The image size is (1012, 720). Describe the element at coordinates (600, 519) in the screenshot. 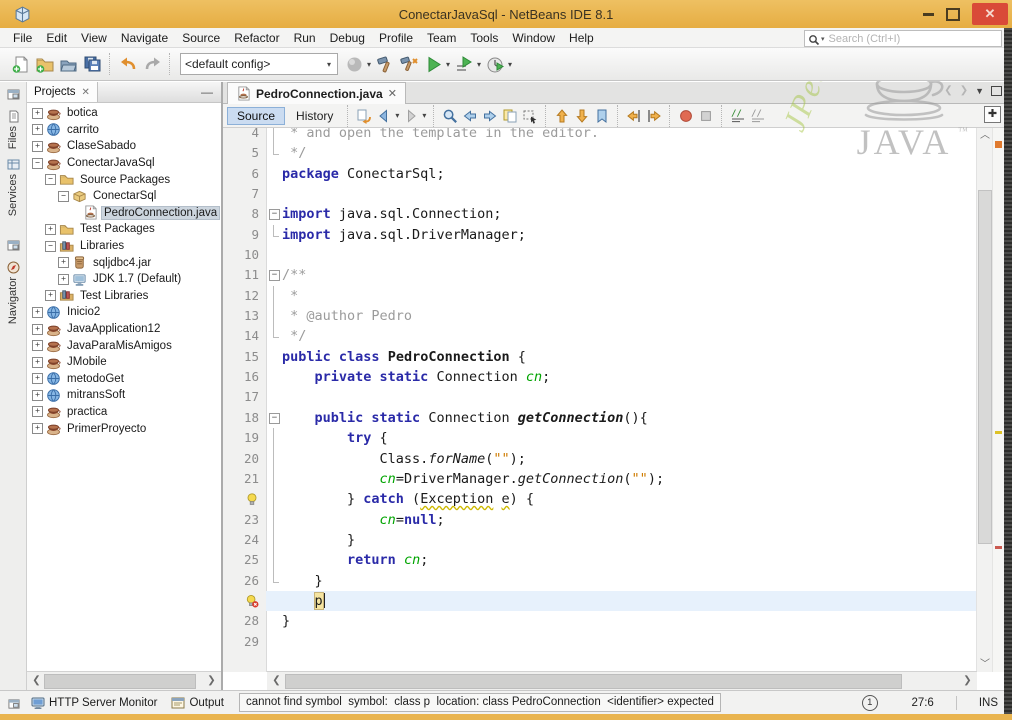

I see `code-line-23: 23 cn=null;` at that location.